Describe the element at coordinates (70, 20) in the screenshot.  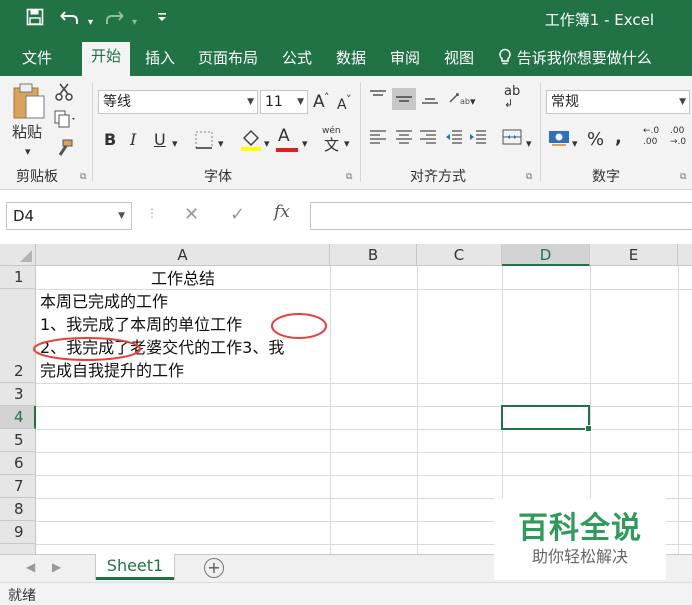
I see `undo-icon` at that location.